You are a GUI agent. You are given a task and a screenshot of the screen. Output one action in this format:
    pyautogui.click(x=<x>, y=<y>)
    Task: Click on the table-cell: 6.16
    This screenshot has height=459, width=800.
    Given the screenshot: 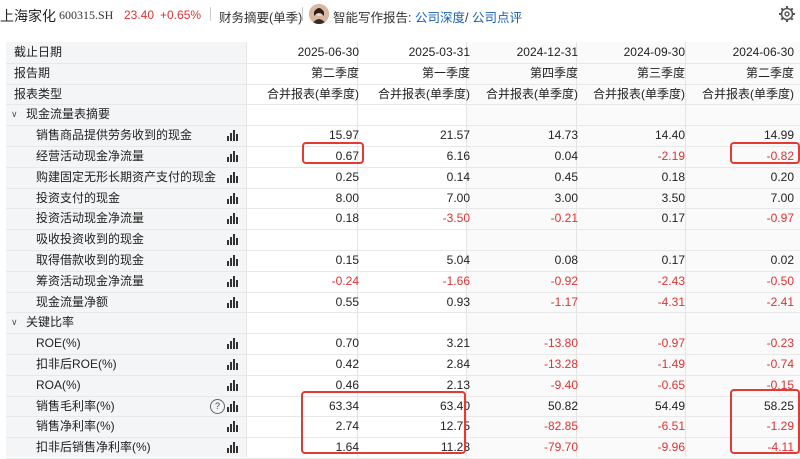 What is the action you would take?
    pyautogui.click(x=458, y=156)
    